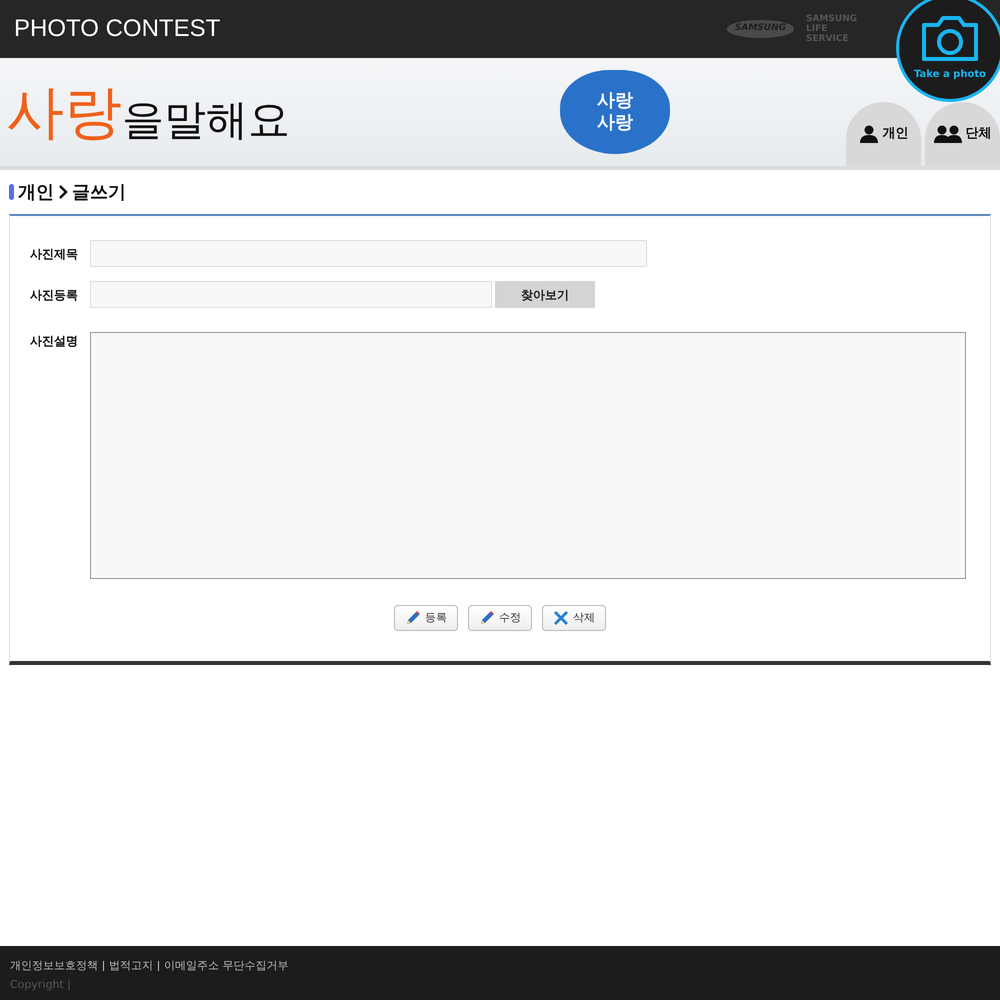 The width and height of the screenshot is (1000, 1000). What do you see at coordinates (11, 192) in the screenshot?
I see `heading-marker` at bounding box center [11, 192].